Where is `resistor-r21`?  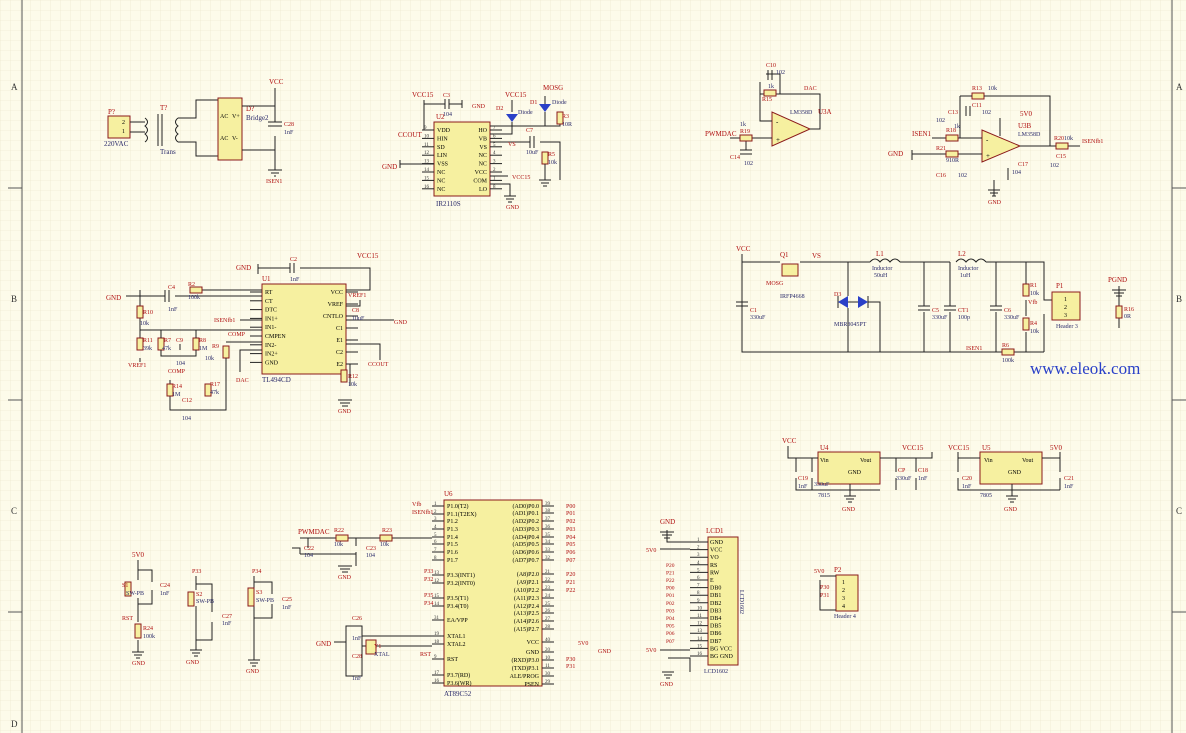
resistor-r21 is located at coordinates (952, 154).